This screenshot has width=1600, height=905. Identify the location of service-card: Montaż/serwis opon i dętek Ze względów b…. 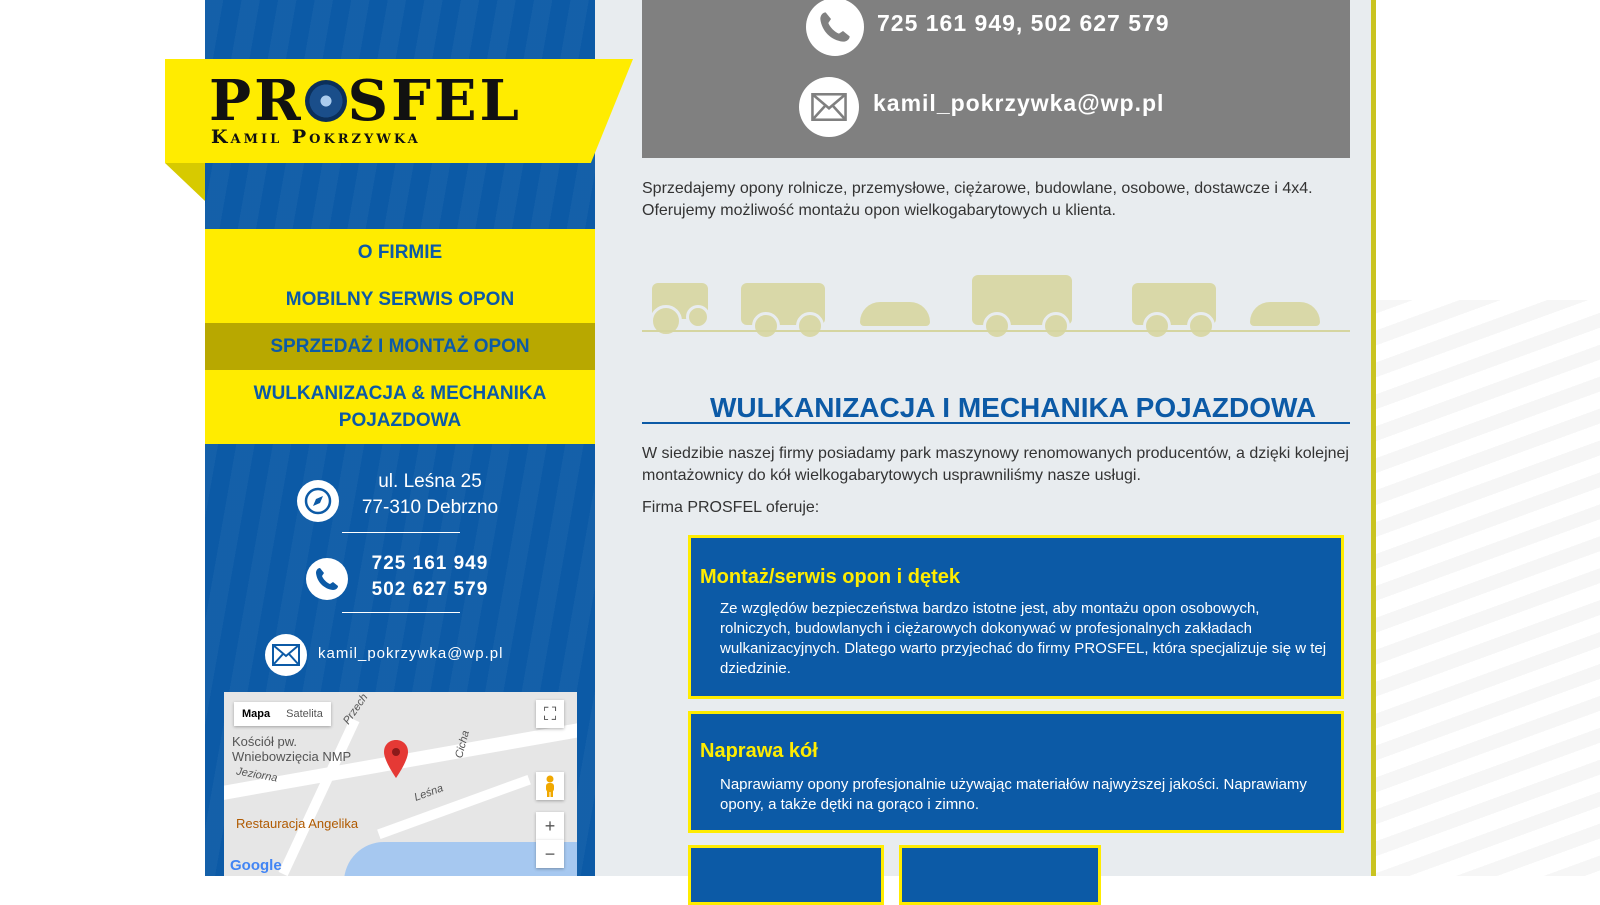
(1016, 617).